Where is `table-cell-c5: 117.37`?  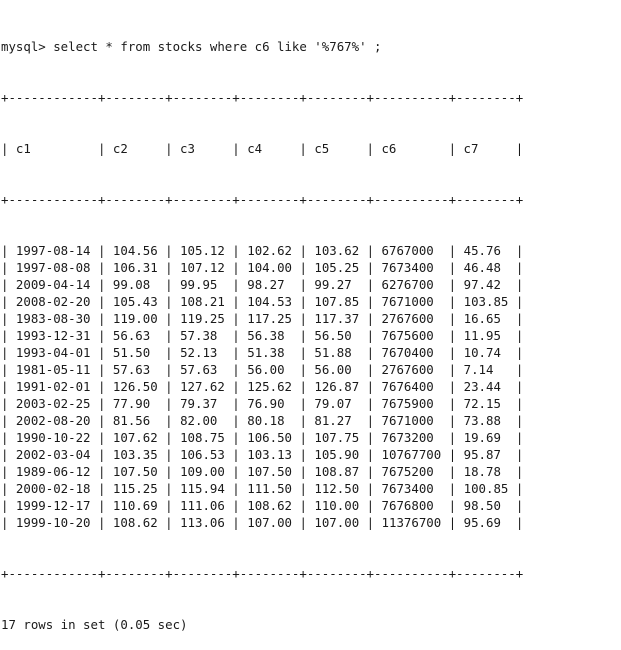 table-cell-c5: 117.37 is located at coordinates (337, 318).